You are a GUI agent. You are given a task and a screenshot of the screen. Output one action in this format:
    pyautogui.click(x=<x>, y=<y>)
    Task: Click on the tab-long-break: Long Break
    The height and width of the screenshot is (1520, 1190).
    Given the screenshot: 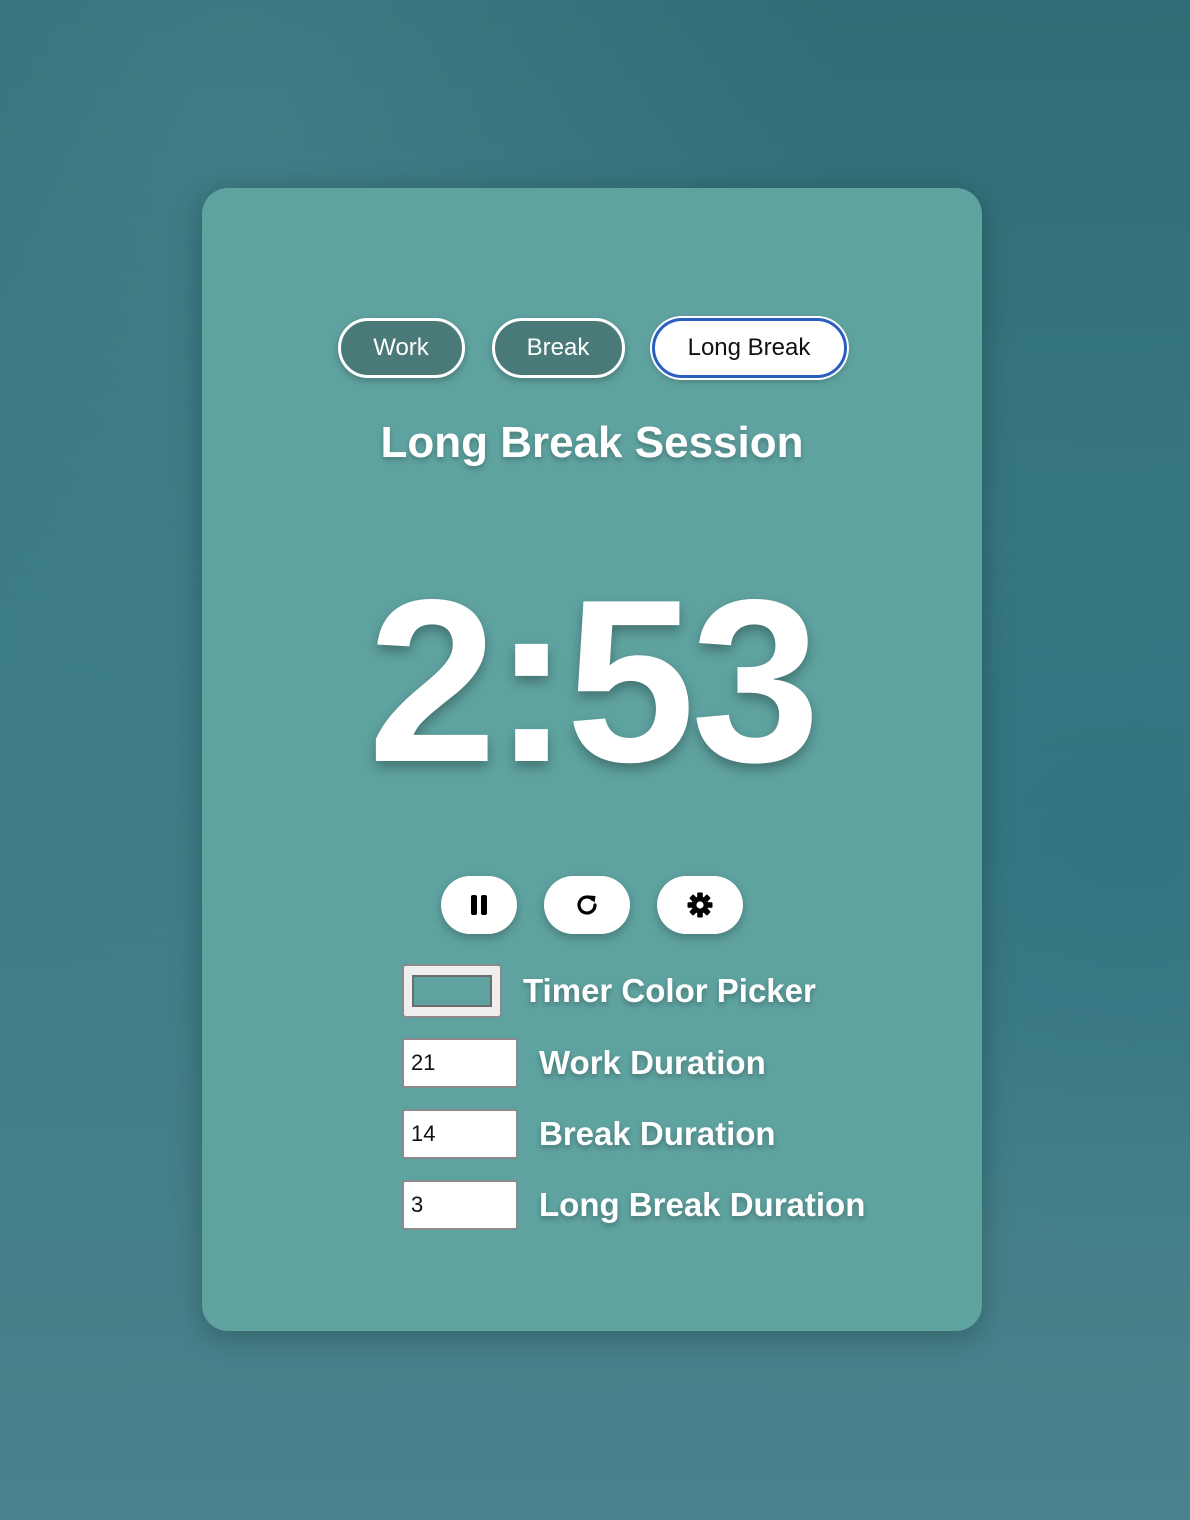 What is the action you would take?
    pyautogui.click(x=749, y=348)
    